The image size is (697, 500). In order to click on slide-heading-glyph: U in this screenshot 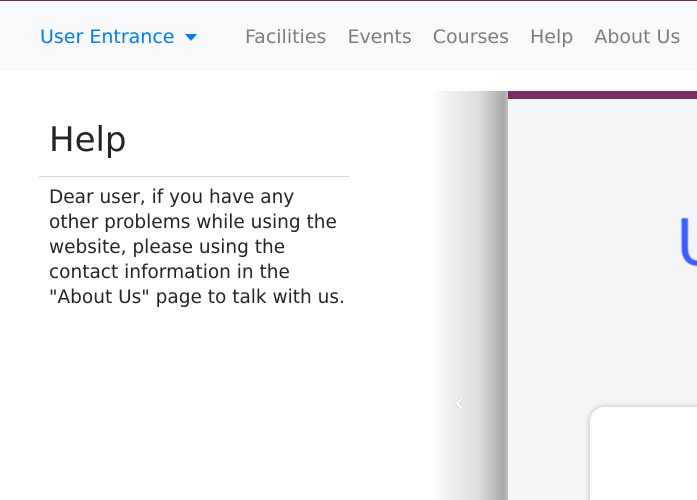, I will do `click(686, 244)`.